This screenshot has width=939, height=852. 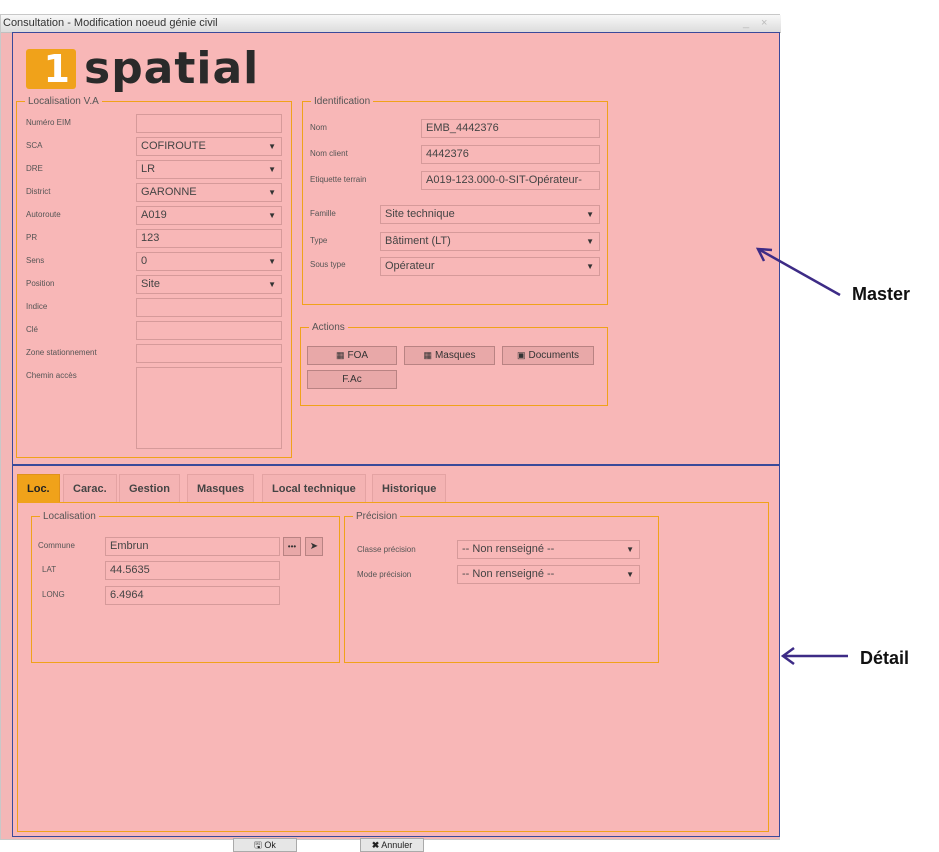 What do you see at coordinates (209, 215) in the screenshot?
I see `autoroute-select: A019` at bounding box center [209, 215].